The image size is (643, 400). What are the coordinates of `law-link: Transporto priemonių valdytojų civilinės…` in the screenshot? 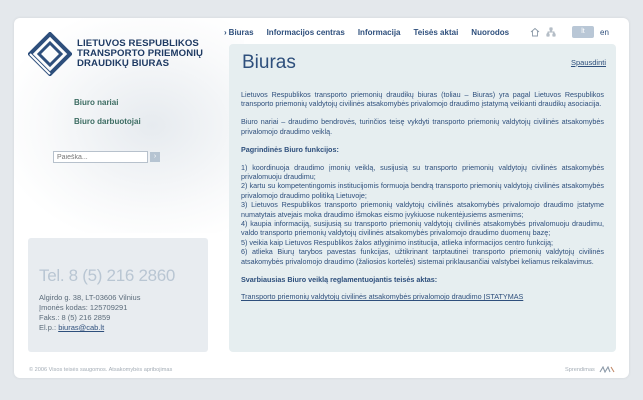 It's located at (382, 296).